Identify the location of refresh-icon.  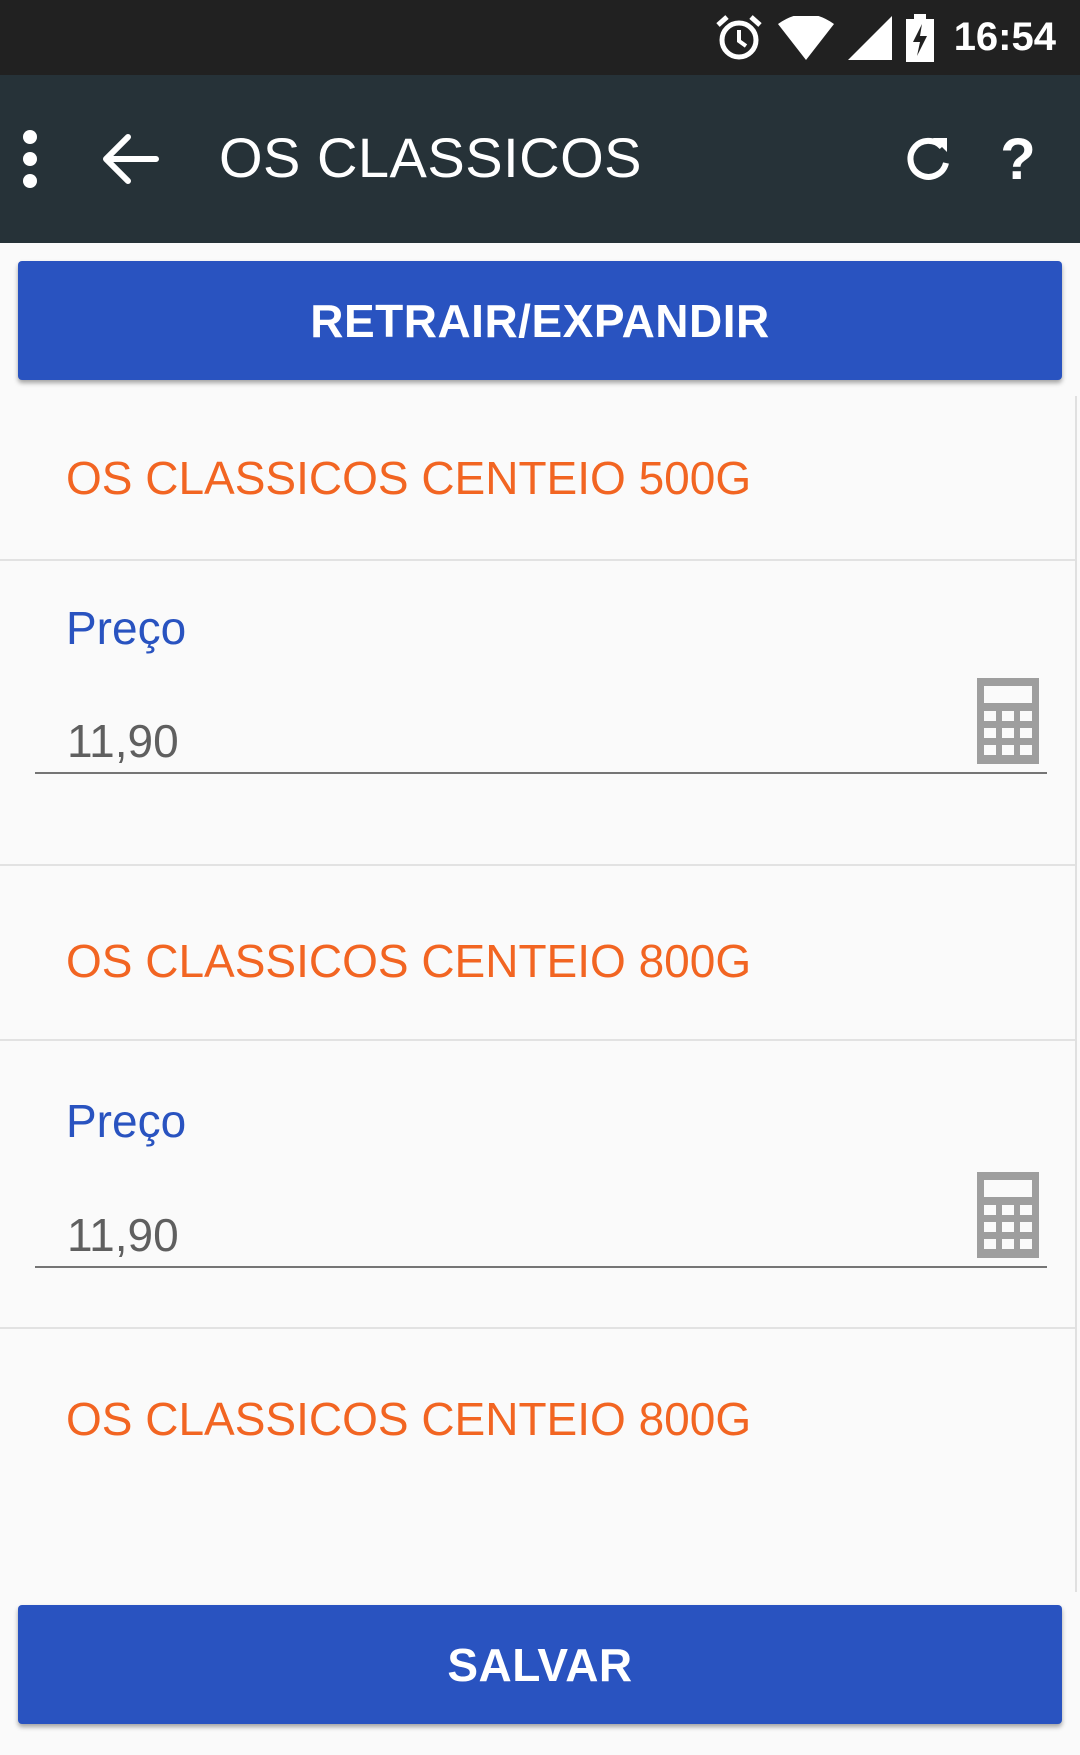
(928, 159).